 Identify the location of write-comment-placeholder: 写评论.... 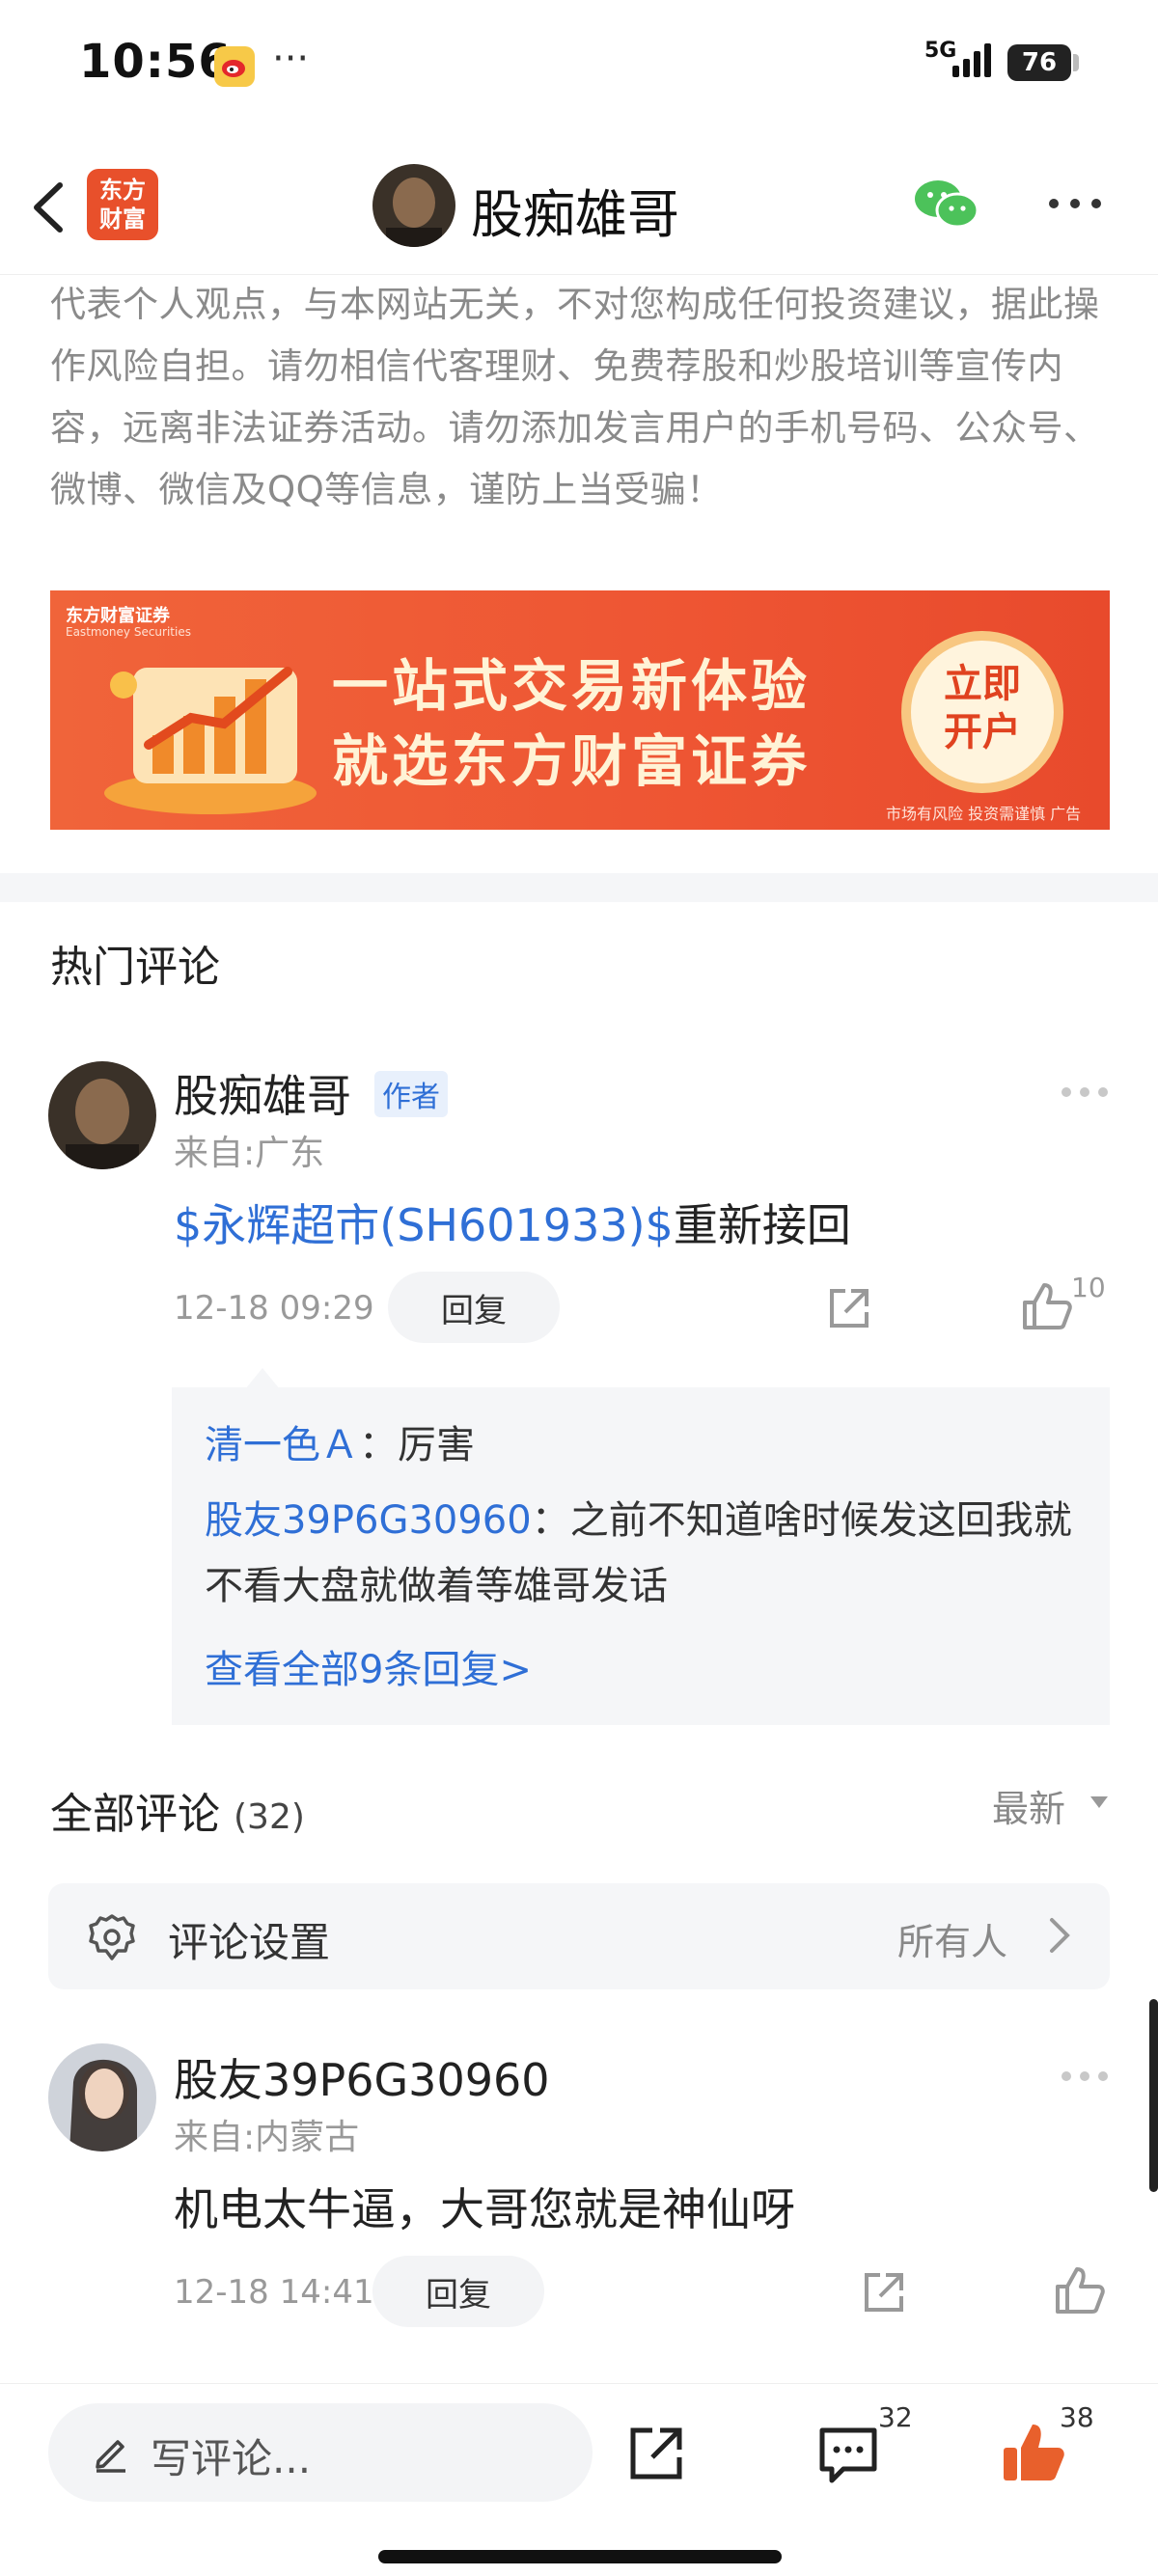
(231, 2459).